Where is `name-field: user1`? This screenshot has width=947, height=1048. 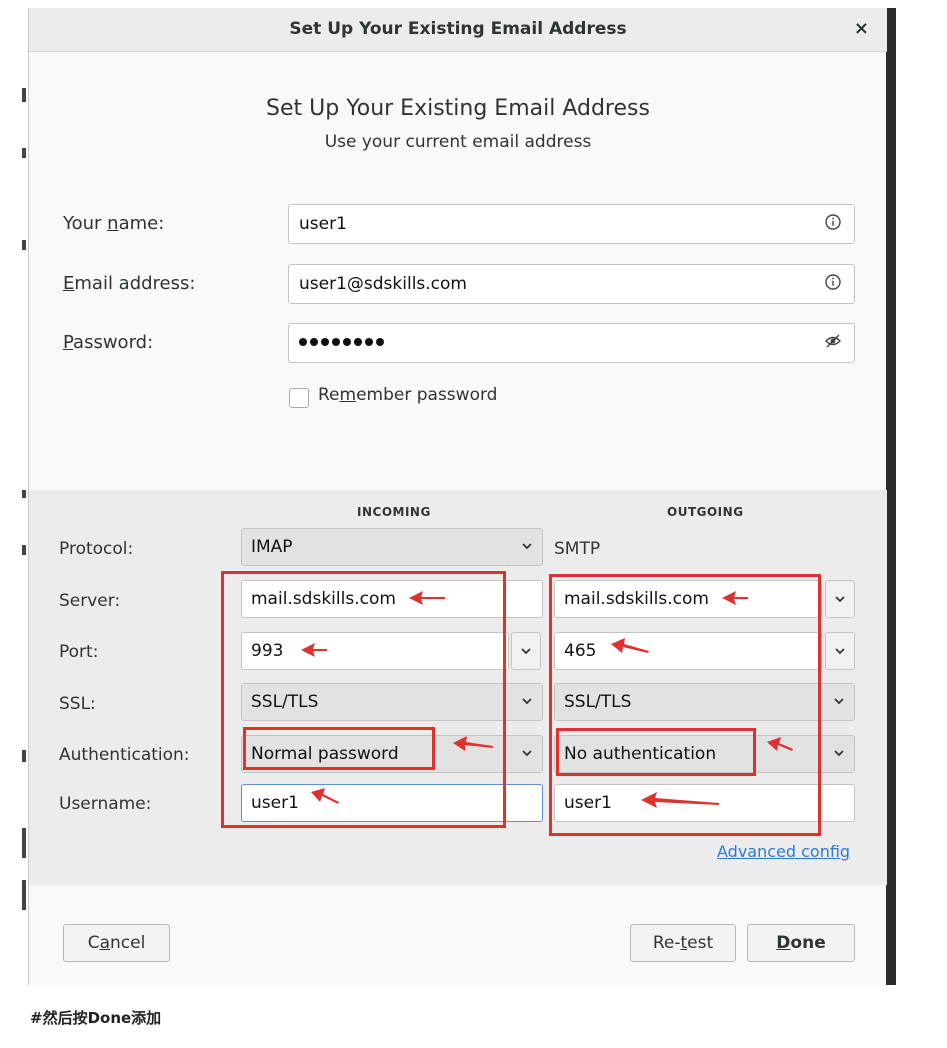 name-field: user1 is located at coordinates (571, 224).